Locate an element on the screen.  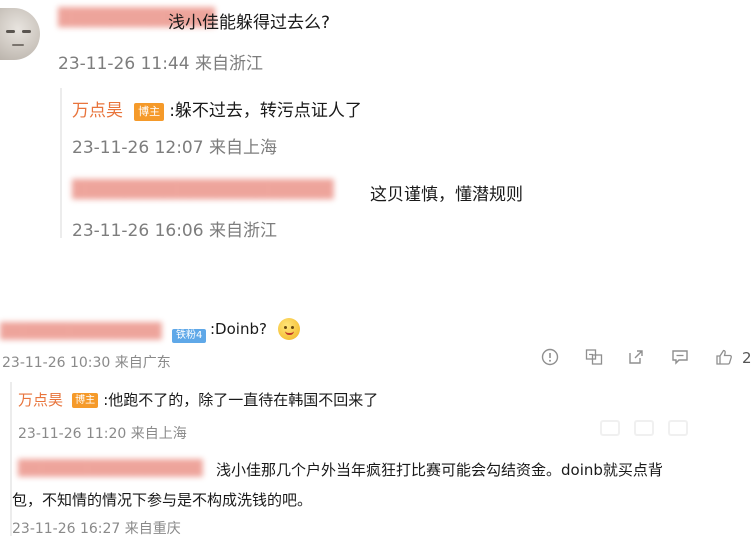
reply-text: :躲不过去，转污点证人了 is located at coordinates (265, 111).